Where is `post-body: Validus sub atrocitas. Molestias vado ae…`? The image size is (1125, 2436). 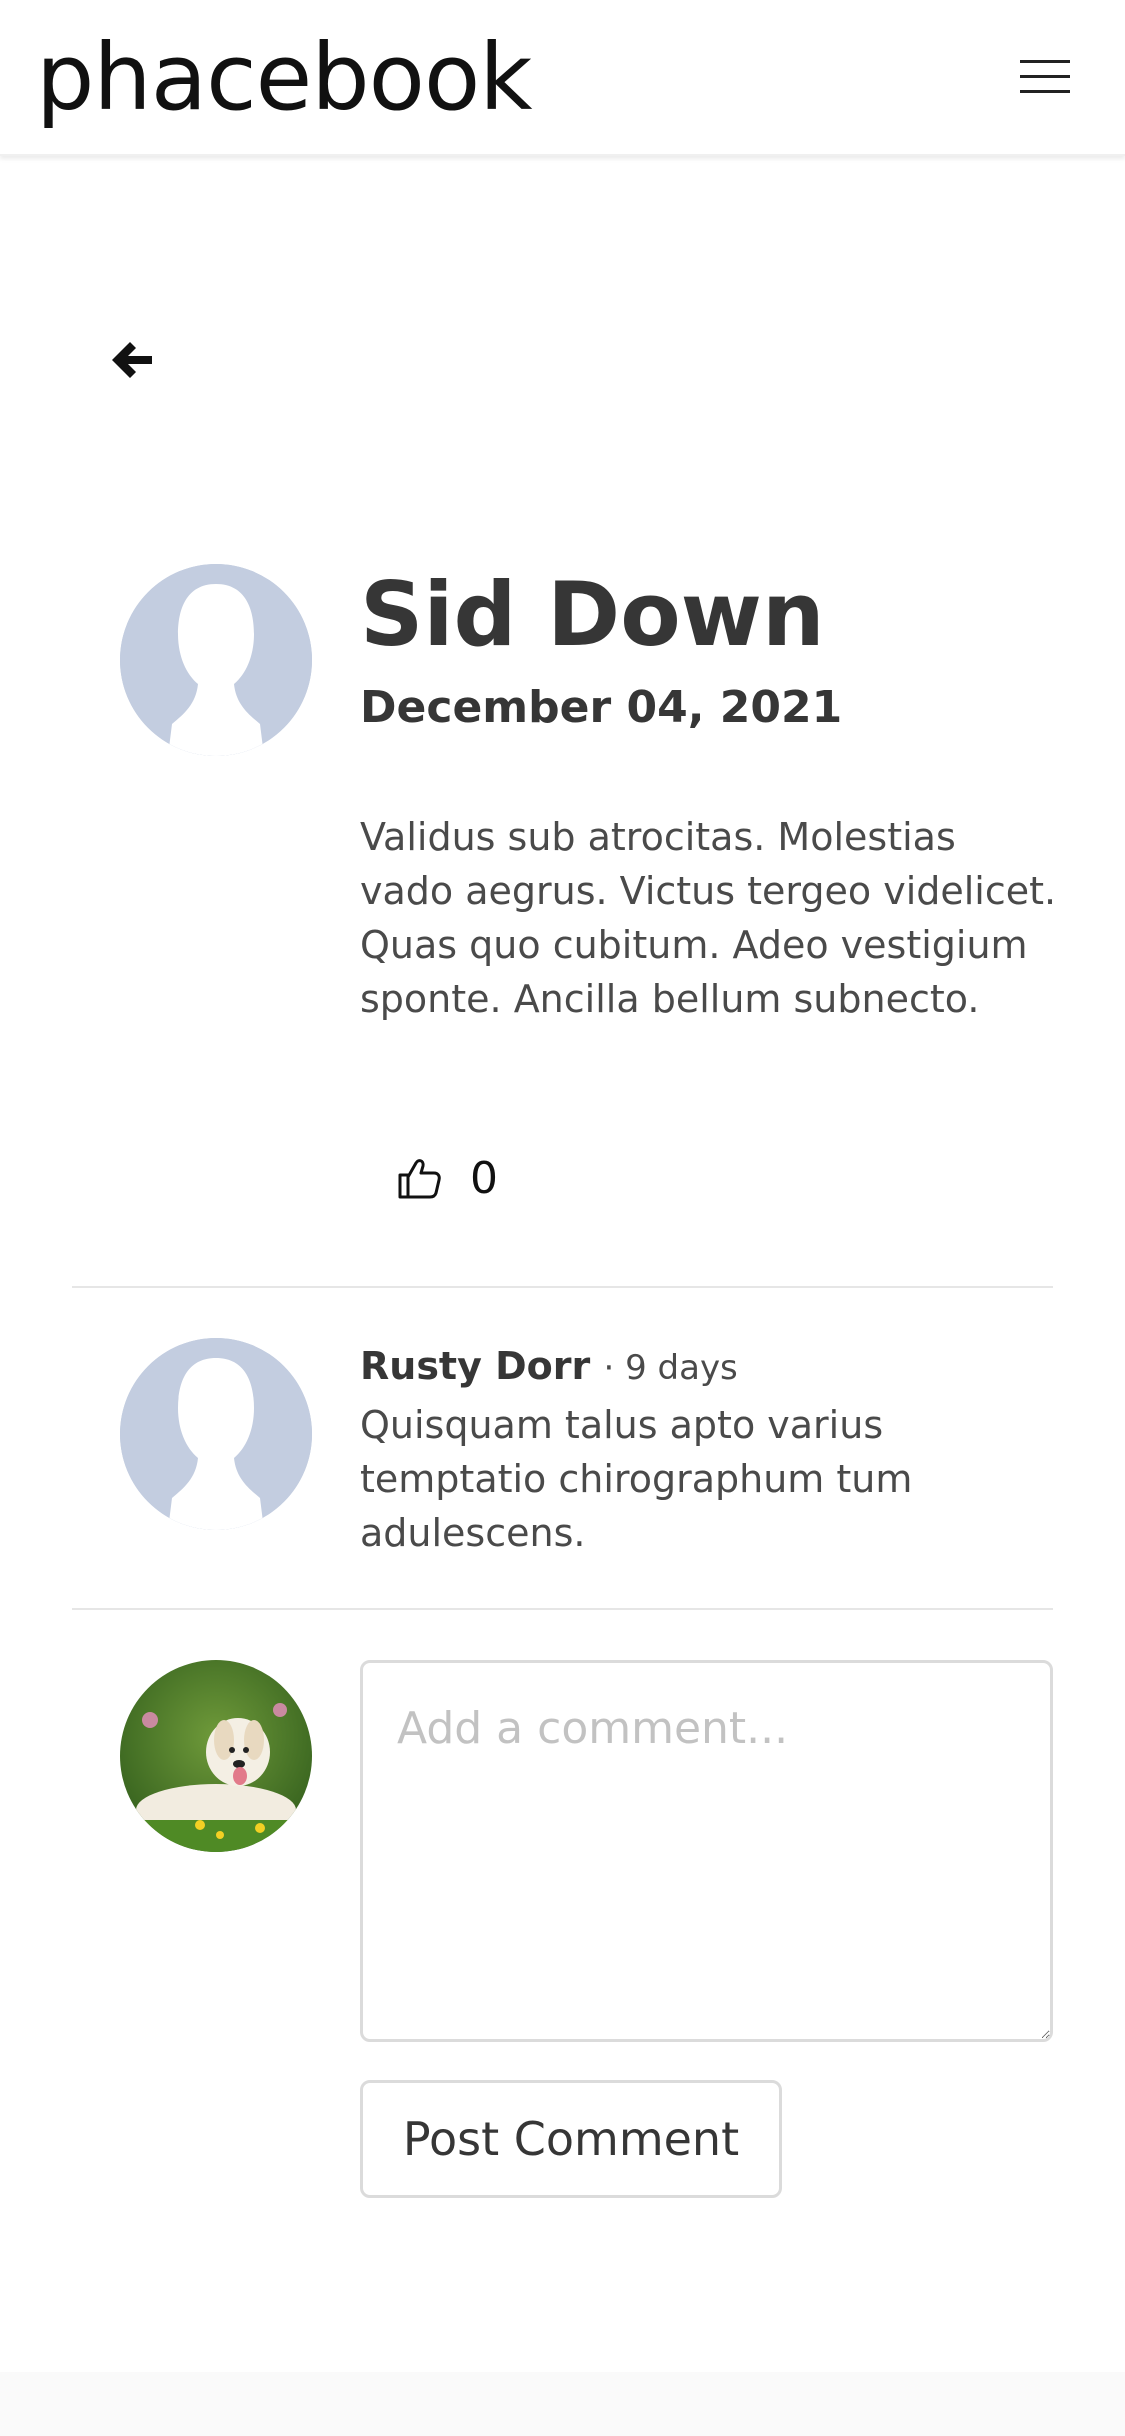
post-body: Validus sub atrocitas. Molestias vado ae… is located at coordinates (708, 918).